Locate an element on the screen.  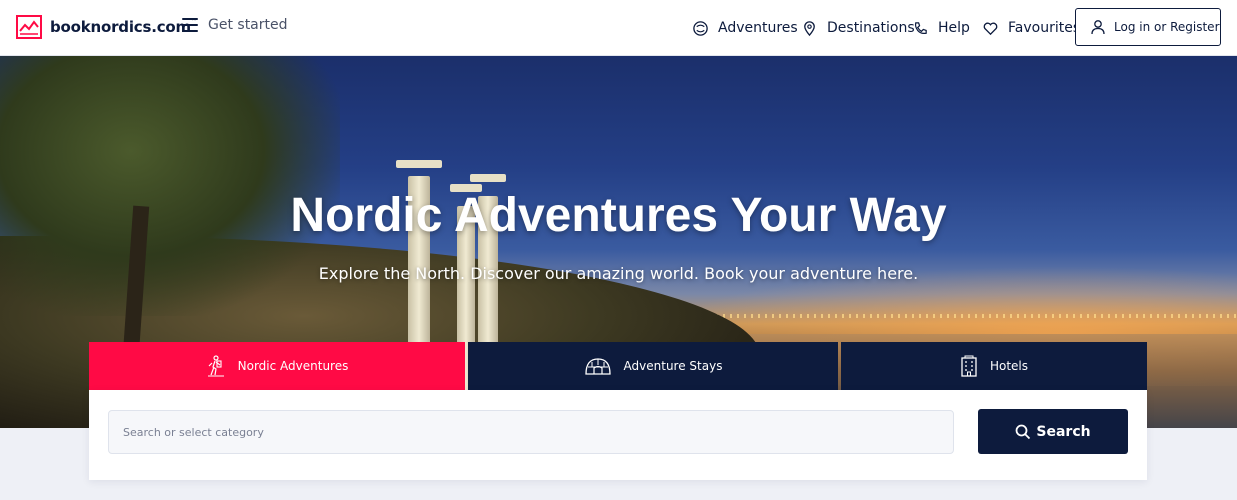
phone-icon is located at coordinates (920, 27).